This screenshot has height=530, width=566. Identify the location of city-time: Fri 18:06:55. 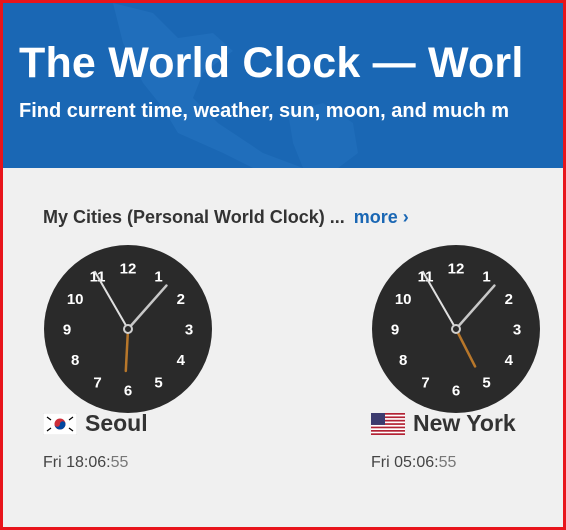
(85, 463).